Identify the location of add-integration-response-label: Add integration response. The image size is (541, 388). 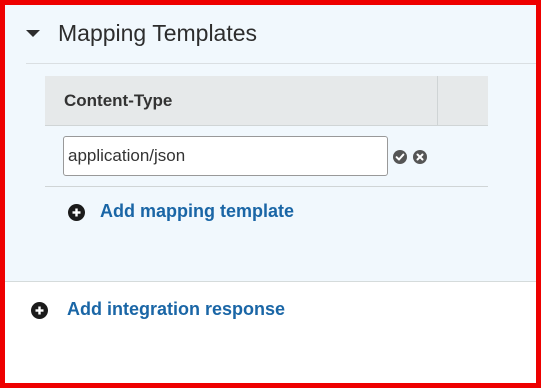
(176, 309).